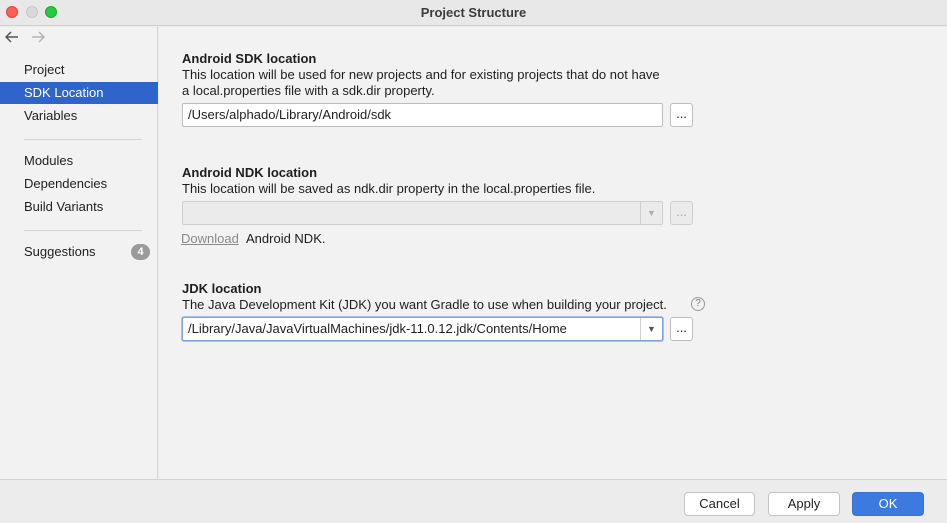 Image resolution: width=947 pixels, height=523 pixels. I want to click on sidebar-item-label: Modules, so click(49, 160).